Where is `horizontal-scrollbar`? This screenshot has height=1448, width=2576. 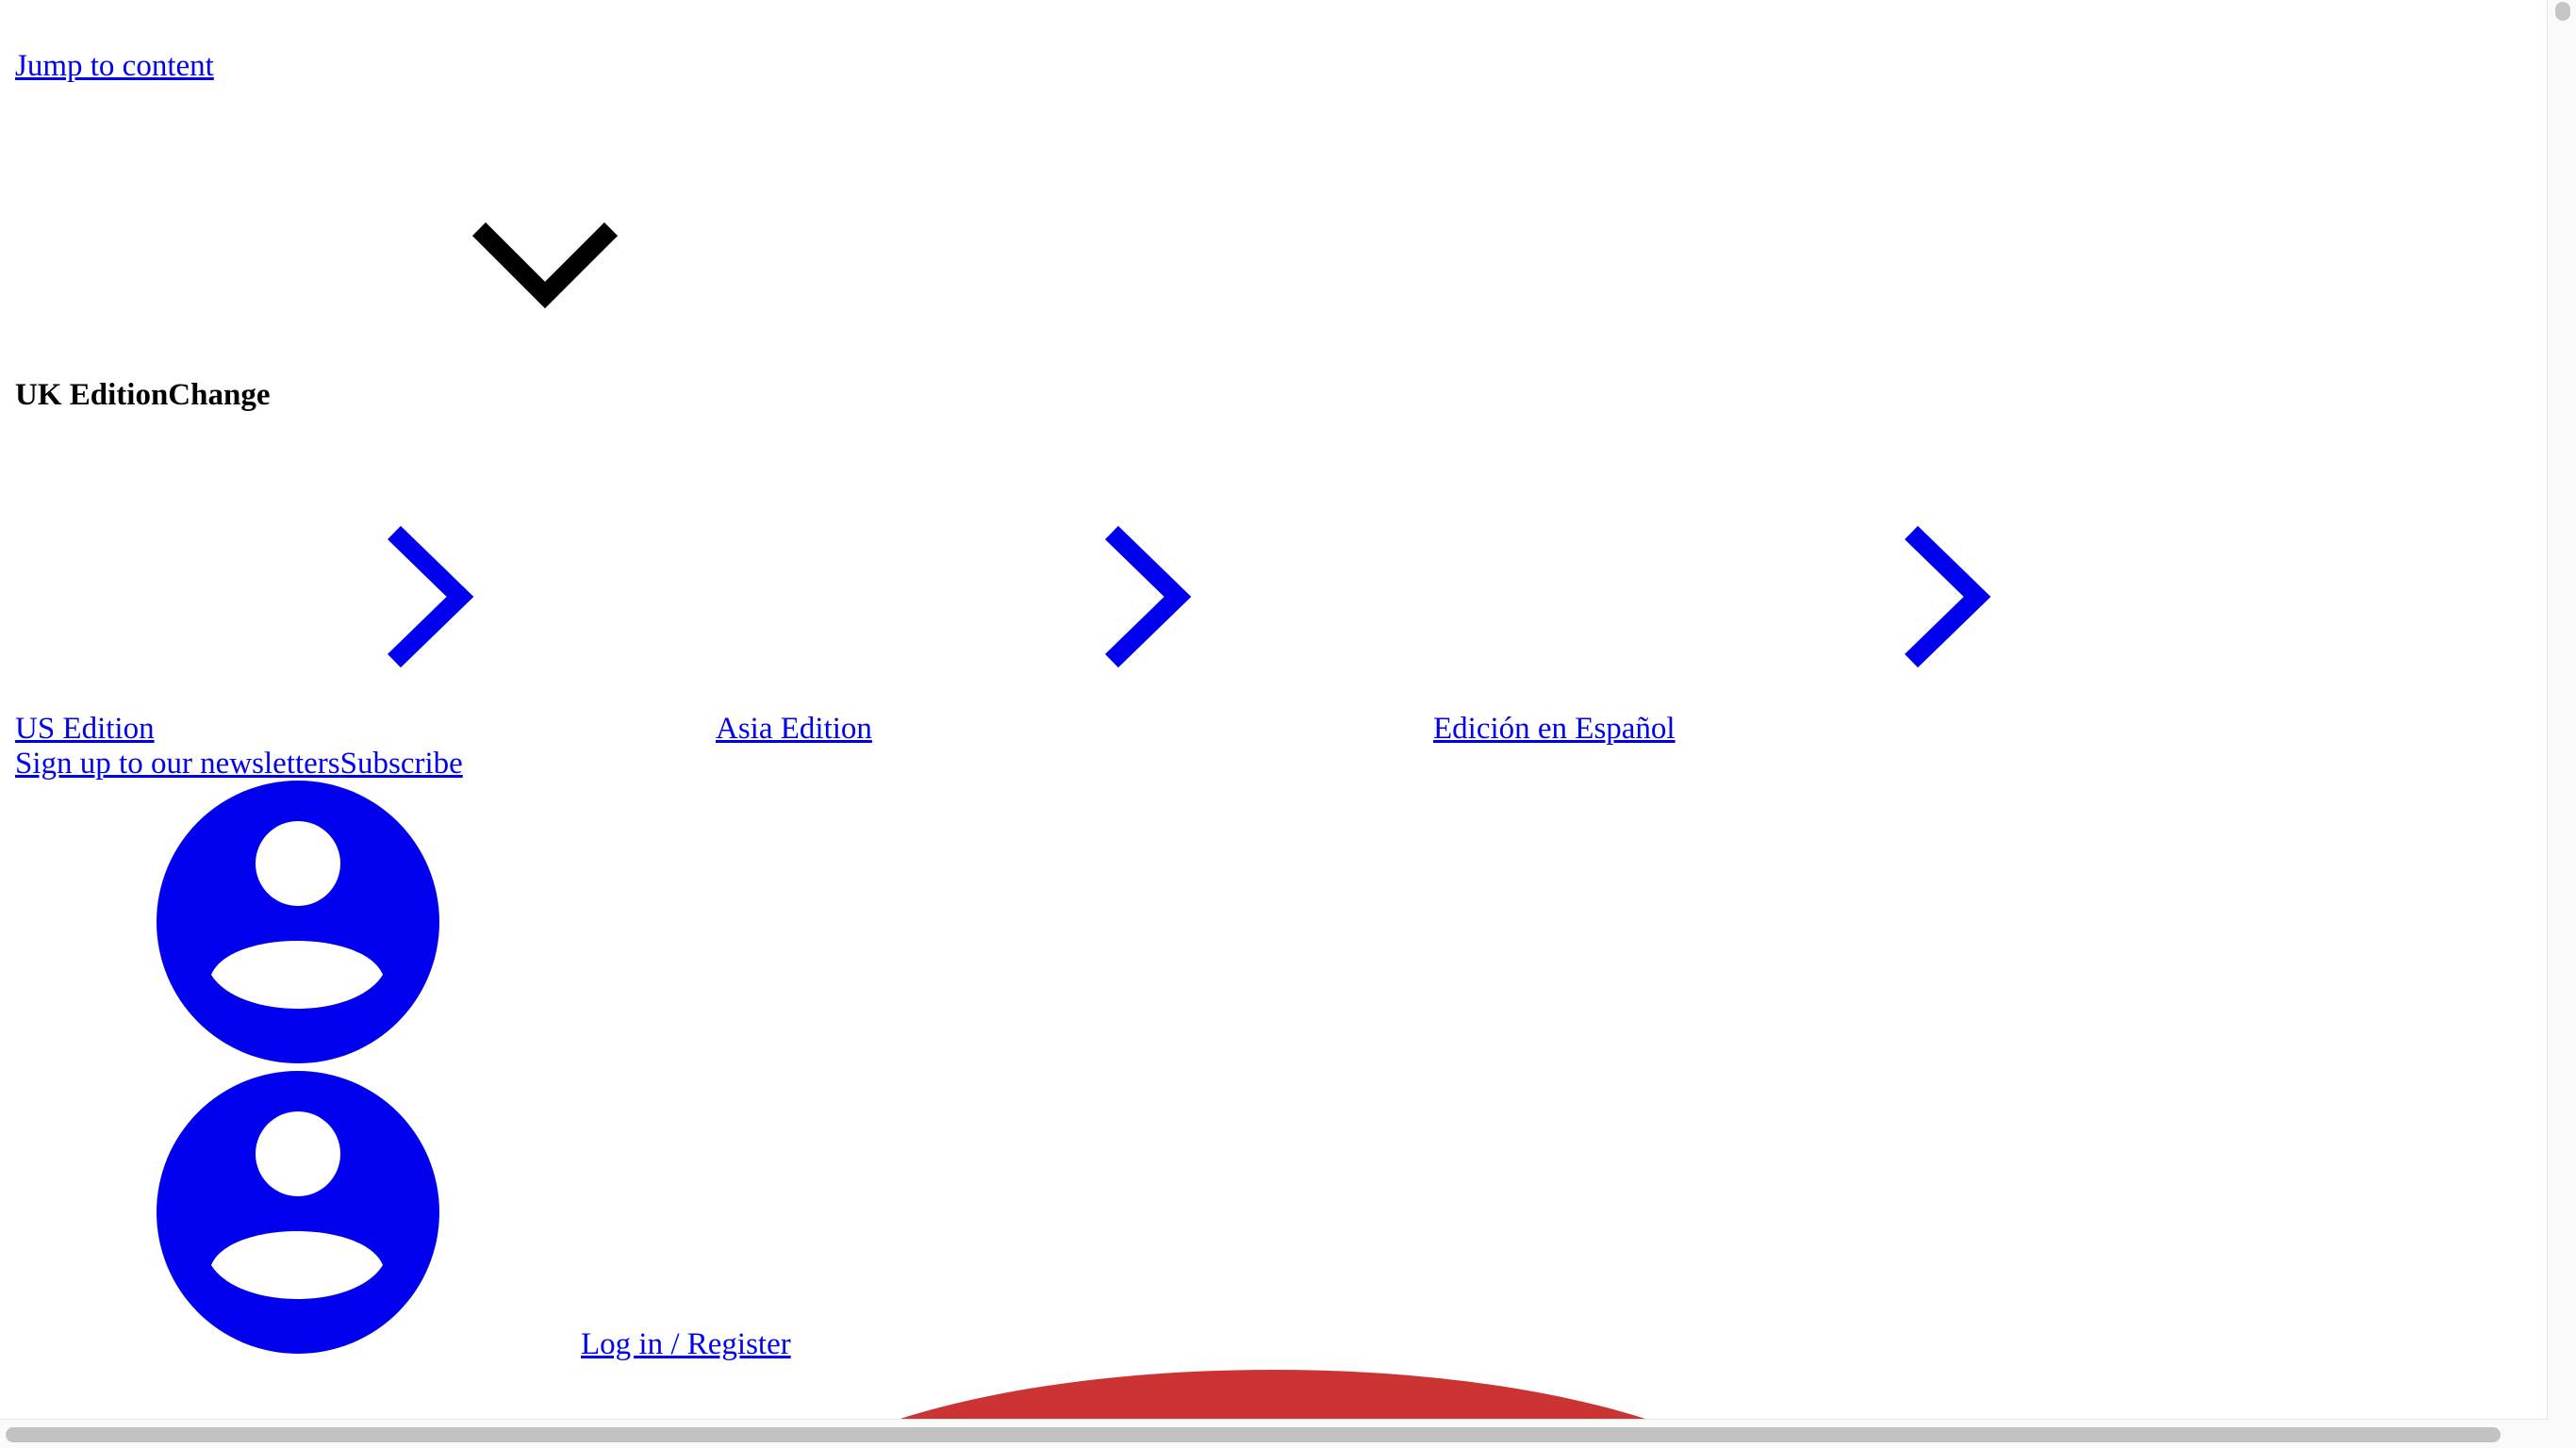 horizontal-scrollbar is located at coordinates (1274, 1433).